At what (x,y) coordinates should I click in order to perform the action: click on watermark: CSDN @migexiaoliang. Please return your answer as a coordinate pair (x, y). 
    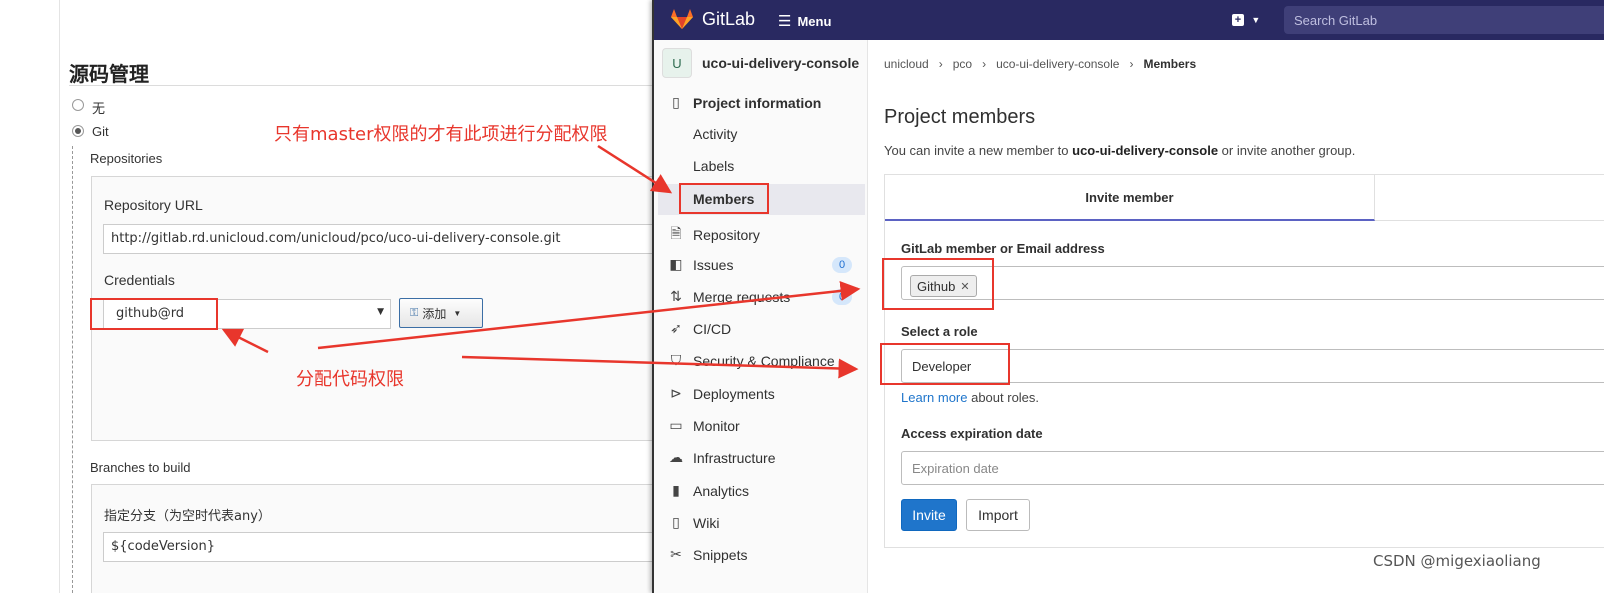
    Looking at the image, I should click on (1457, 561).